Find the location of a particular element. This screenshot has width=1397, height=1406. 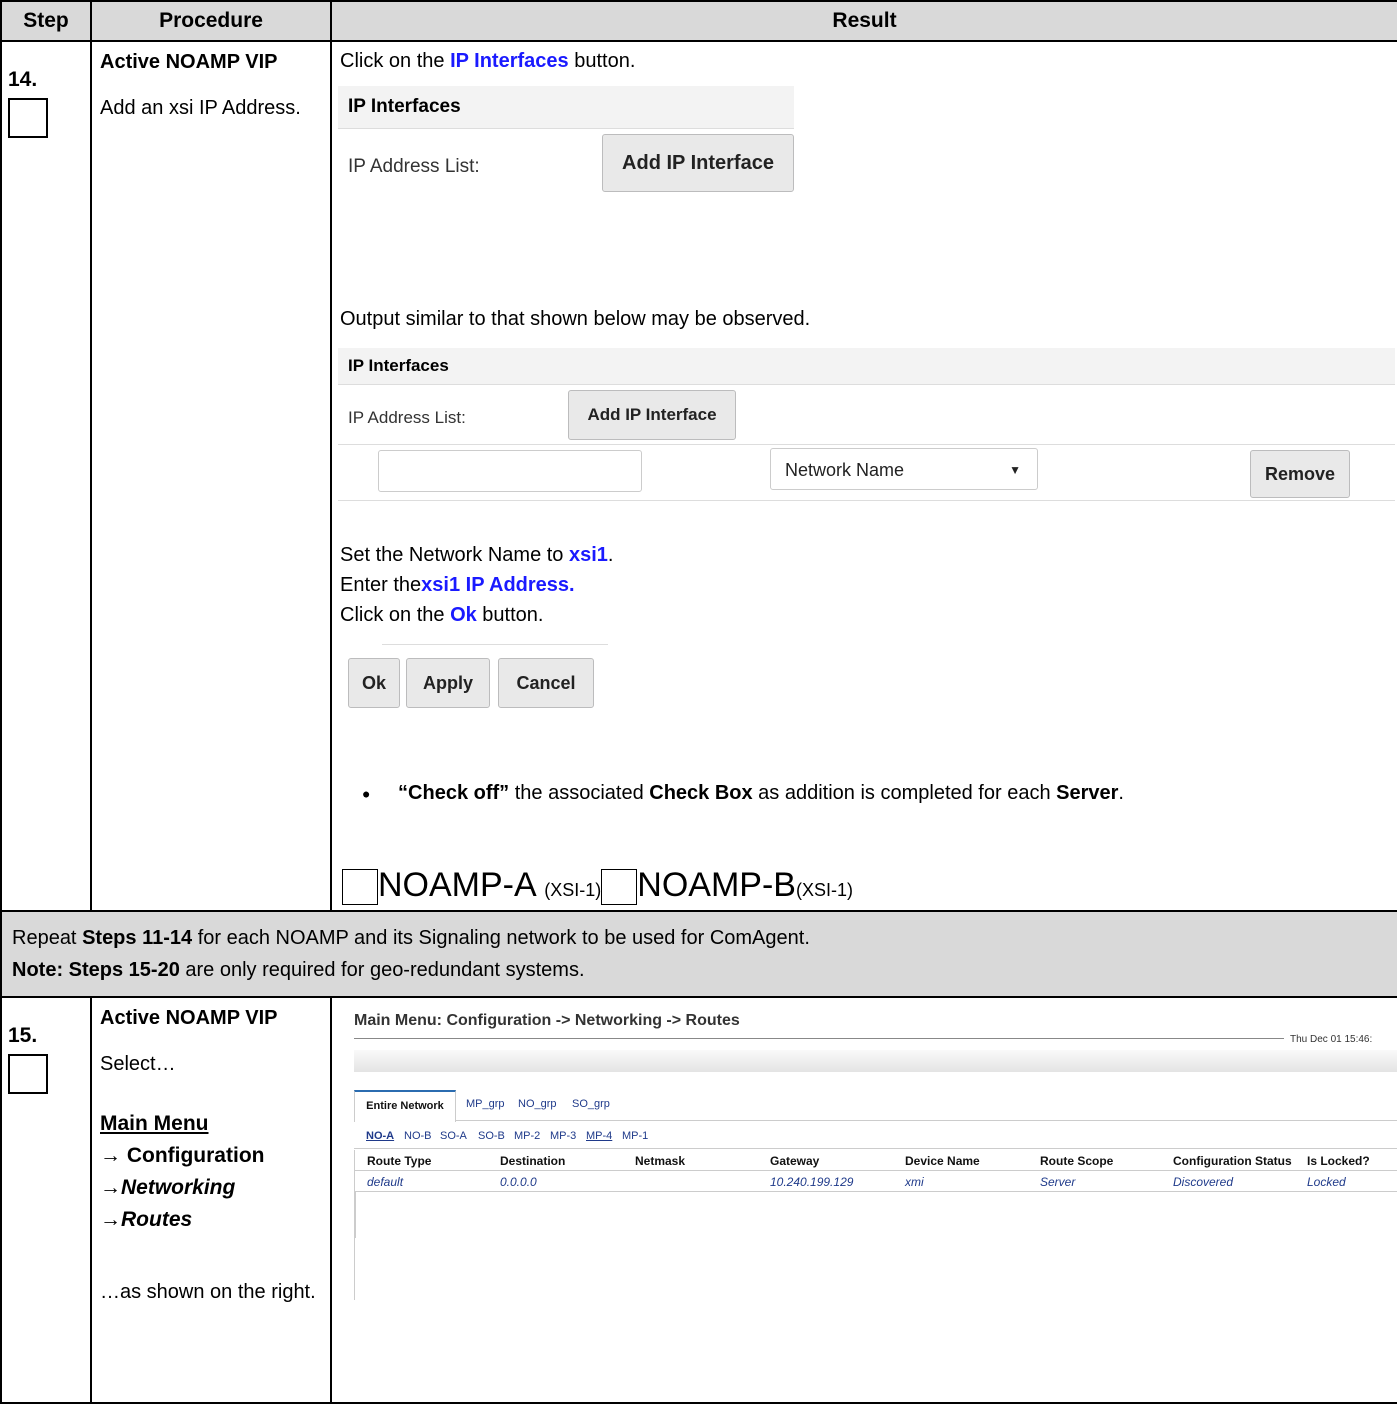

enter-ip-line: Enter thexsi1 IP Address. is located at coordinates (457, 585).